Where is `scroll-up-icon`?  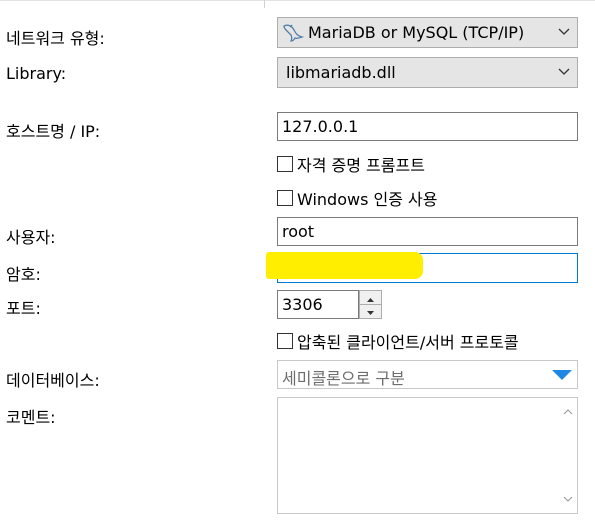
scroll-up-icon is located at coordinates (568, 412).